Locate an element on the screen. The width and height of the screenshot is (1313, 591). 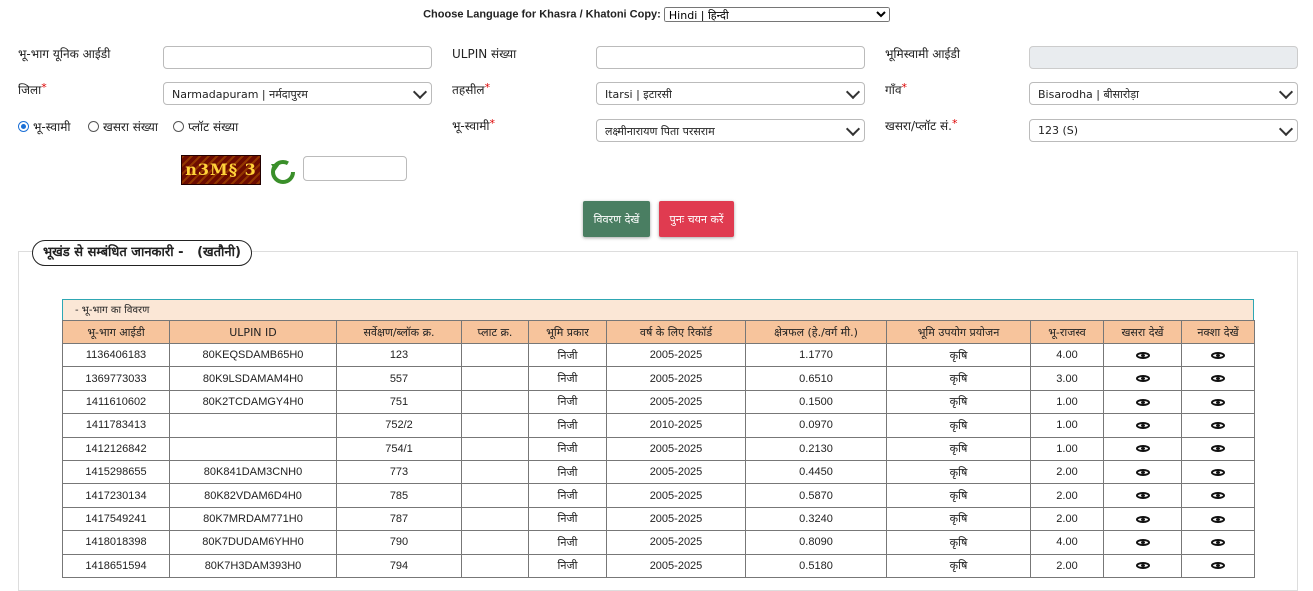
ulpin-input is located at coordinates (730, 57).